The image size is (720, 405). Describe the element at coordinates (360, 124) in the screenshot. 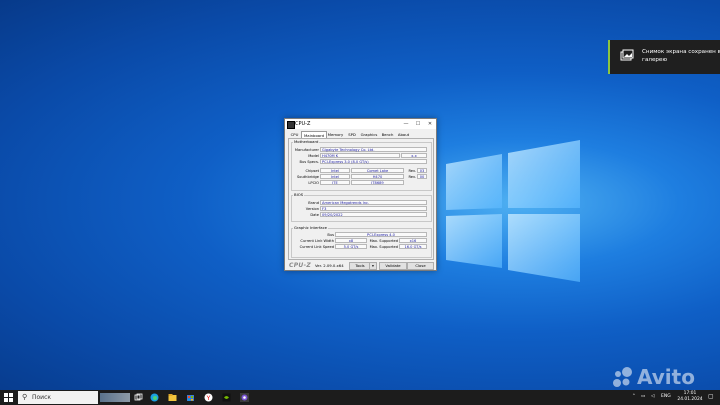

I see `title-bar: CPU-Z — ☐ ✕` at that location.